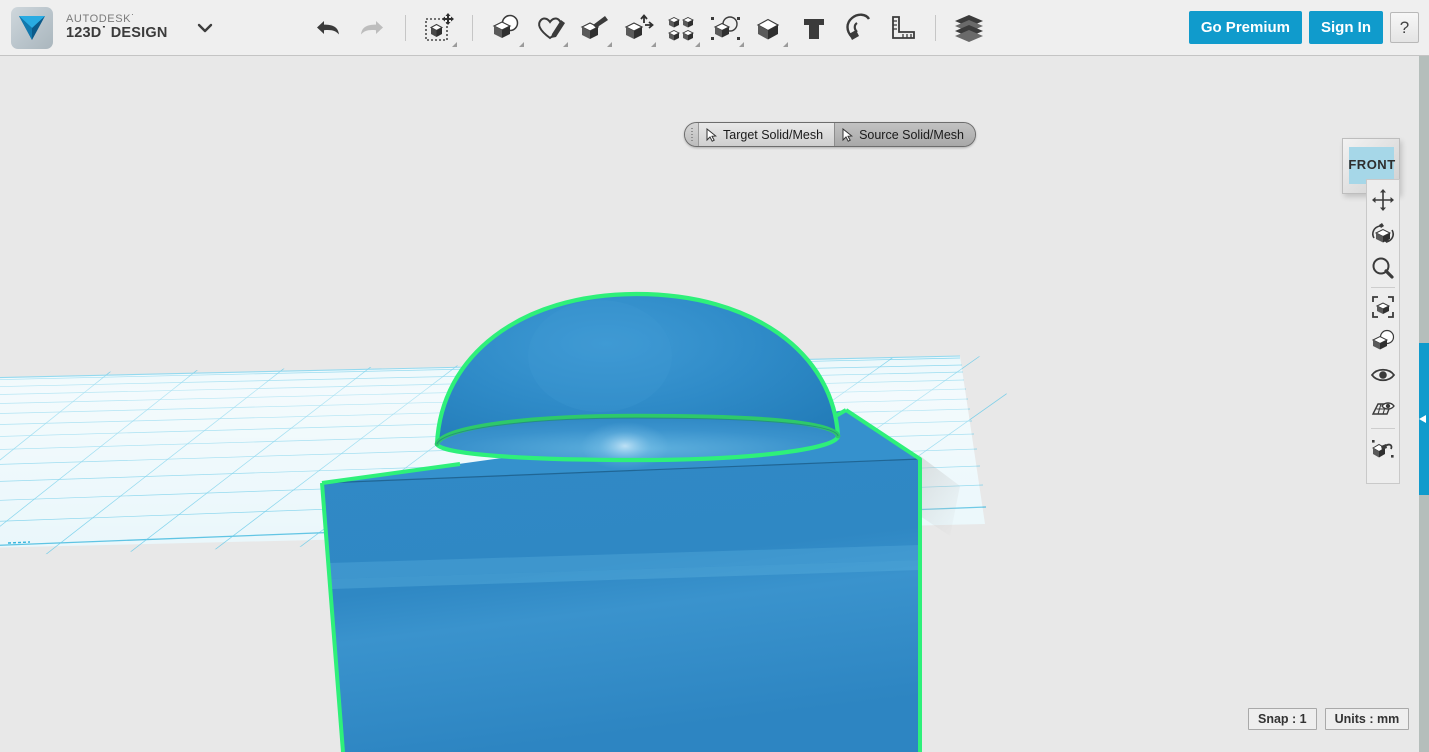  I want to click on autodesk-123d-logo-icon, so click(32, 27).